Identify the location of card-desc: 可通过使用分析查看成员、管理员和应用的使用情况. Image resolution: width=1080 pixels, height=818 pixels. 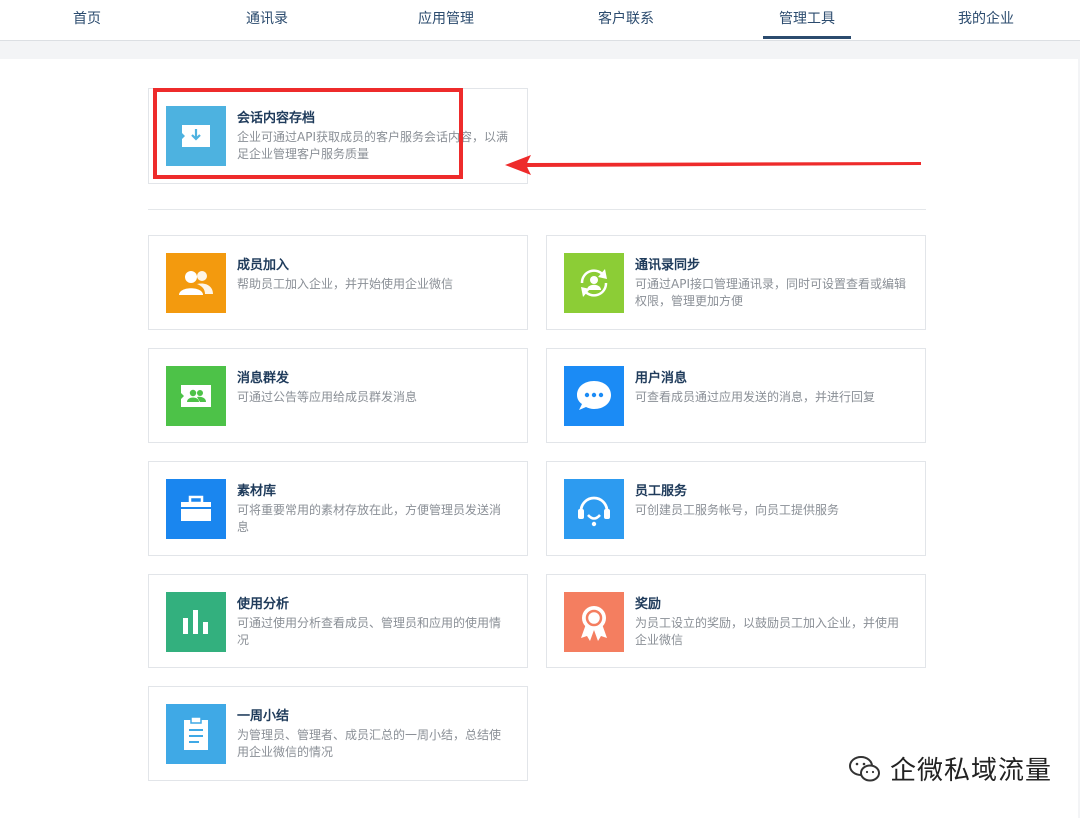
(369, 631).